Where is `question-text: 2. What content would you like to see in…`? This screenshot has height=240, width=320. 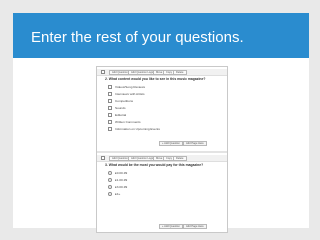 question-text: 2. What content would you like to see in… is located at coordinates (155, 79).